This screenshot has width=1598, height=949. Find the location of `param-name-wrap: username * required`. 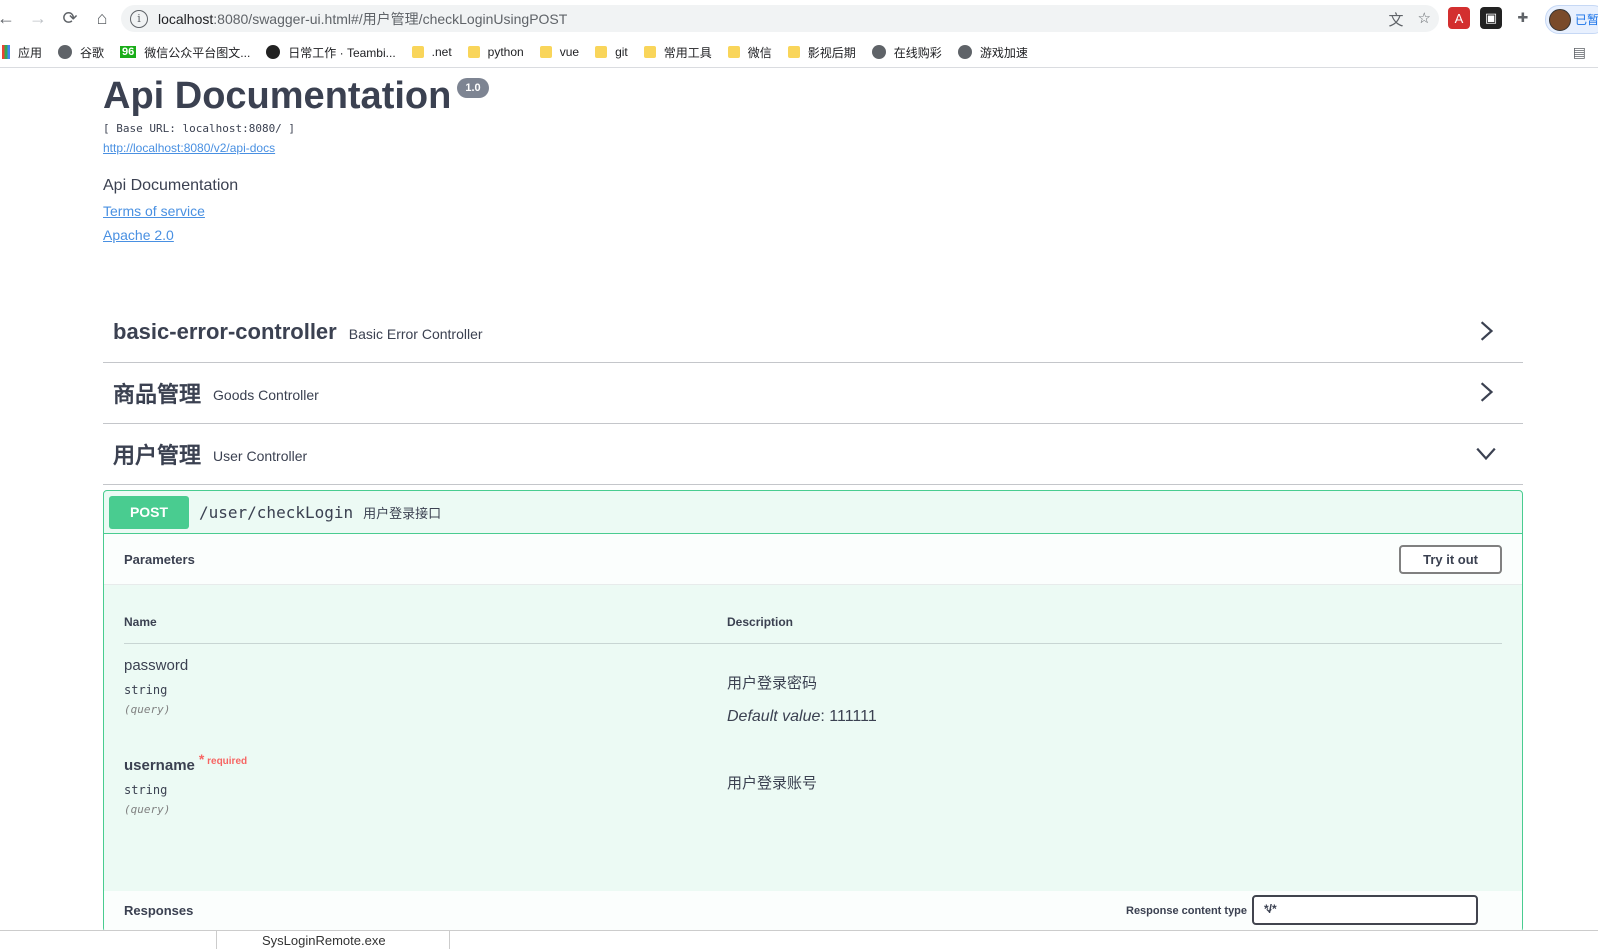

param-name-wrap: username * required is located at coordinates (186, 762).